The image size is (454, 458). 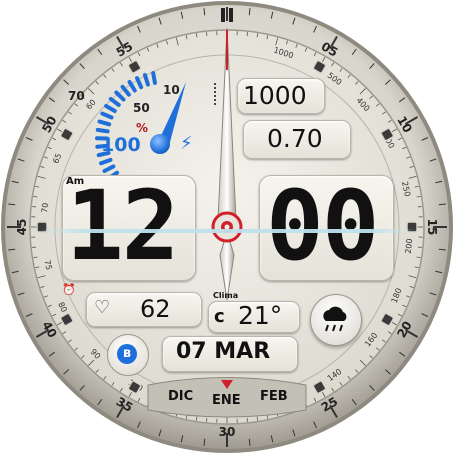 What do you see at coordinates (295, 138) in the screenshot?
I see `distance-value: 0.70` at bounding box center [295, 138].